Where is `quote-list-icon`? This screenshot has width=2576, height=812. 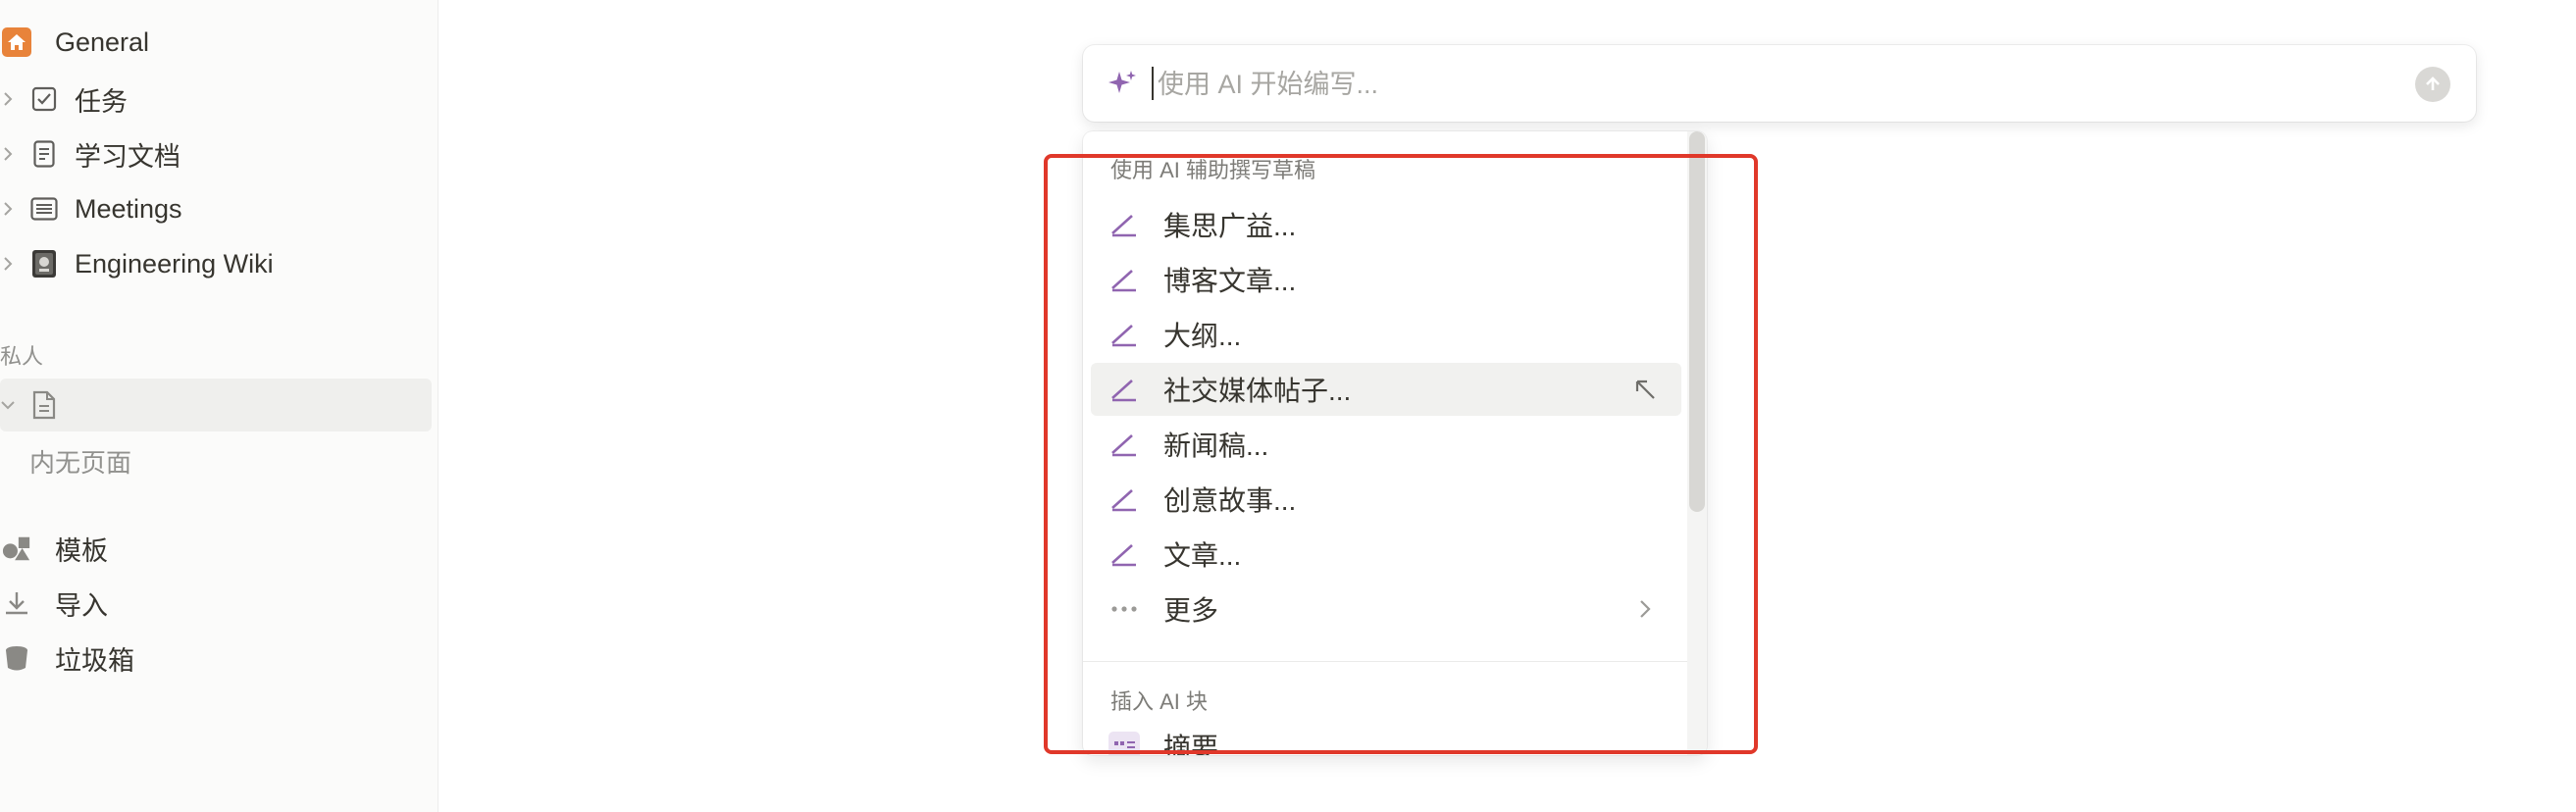 quote-list-icon is located at coordinates (1124, 743).